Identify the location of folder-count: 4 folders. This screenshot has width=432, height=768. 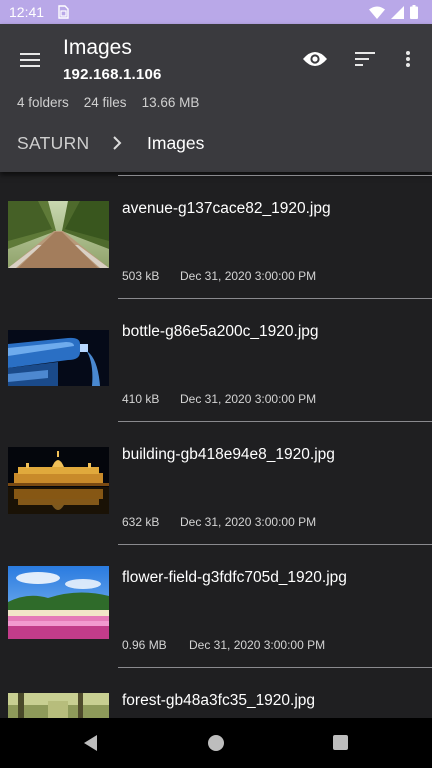
(43, 102).